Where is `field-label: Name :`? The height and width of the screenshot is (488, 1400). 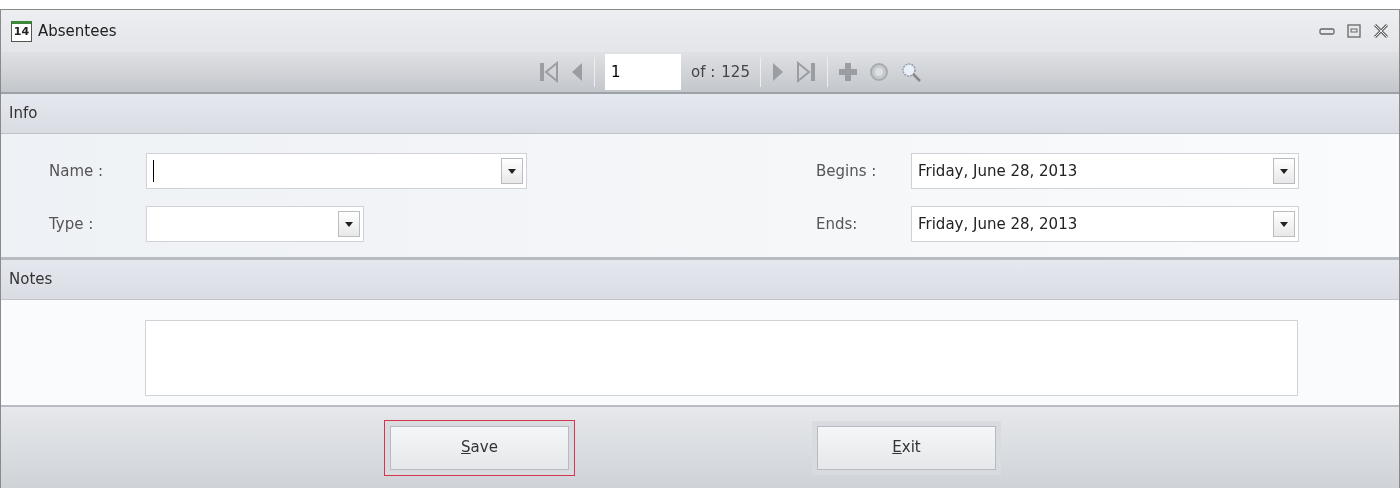
field-label: Name : is located at coordinates (76, 171).